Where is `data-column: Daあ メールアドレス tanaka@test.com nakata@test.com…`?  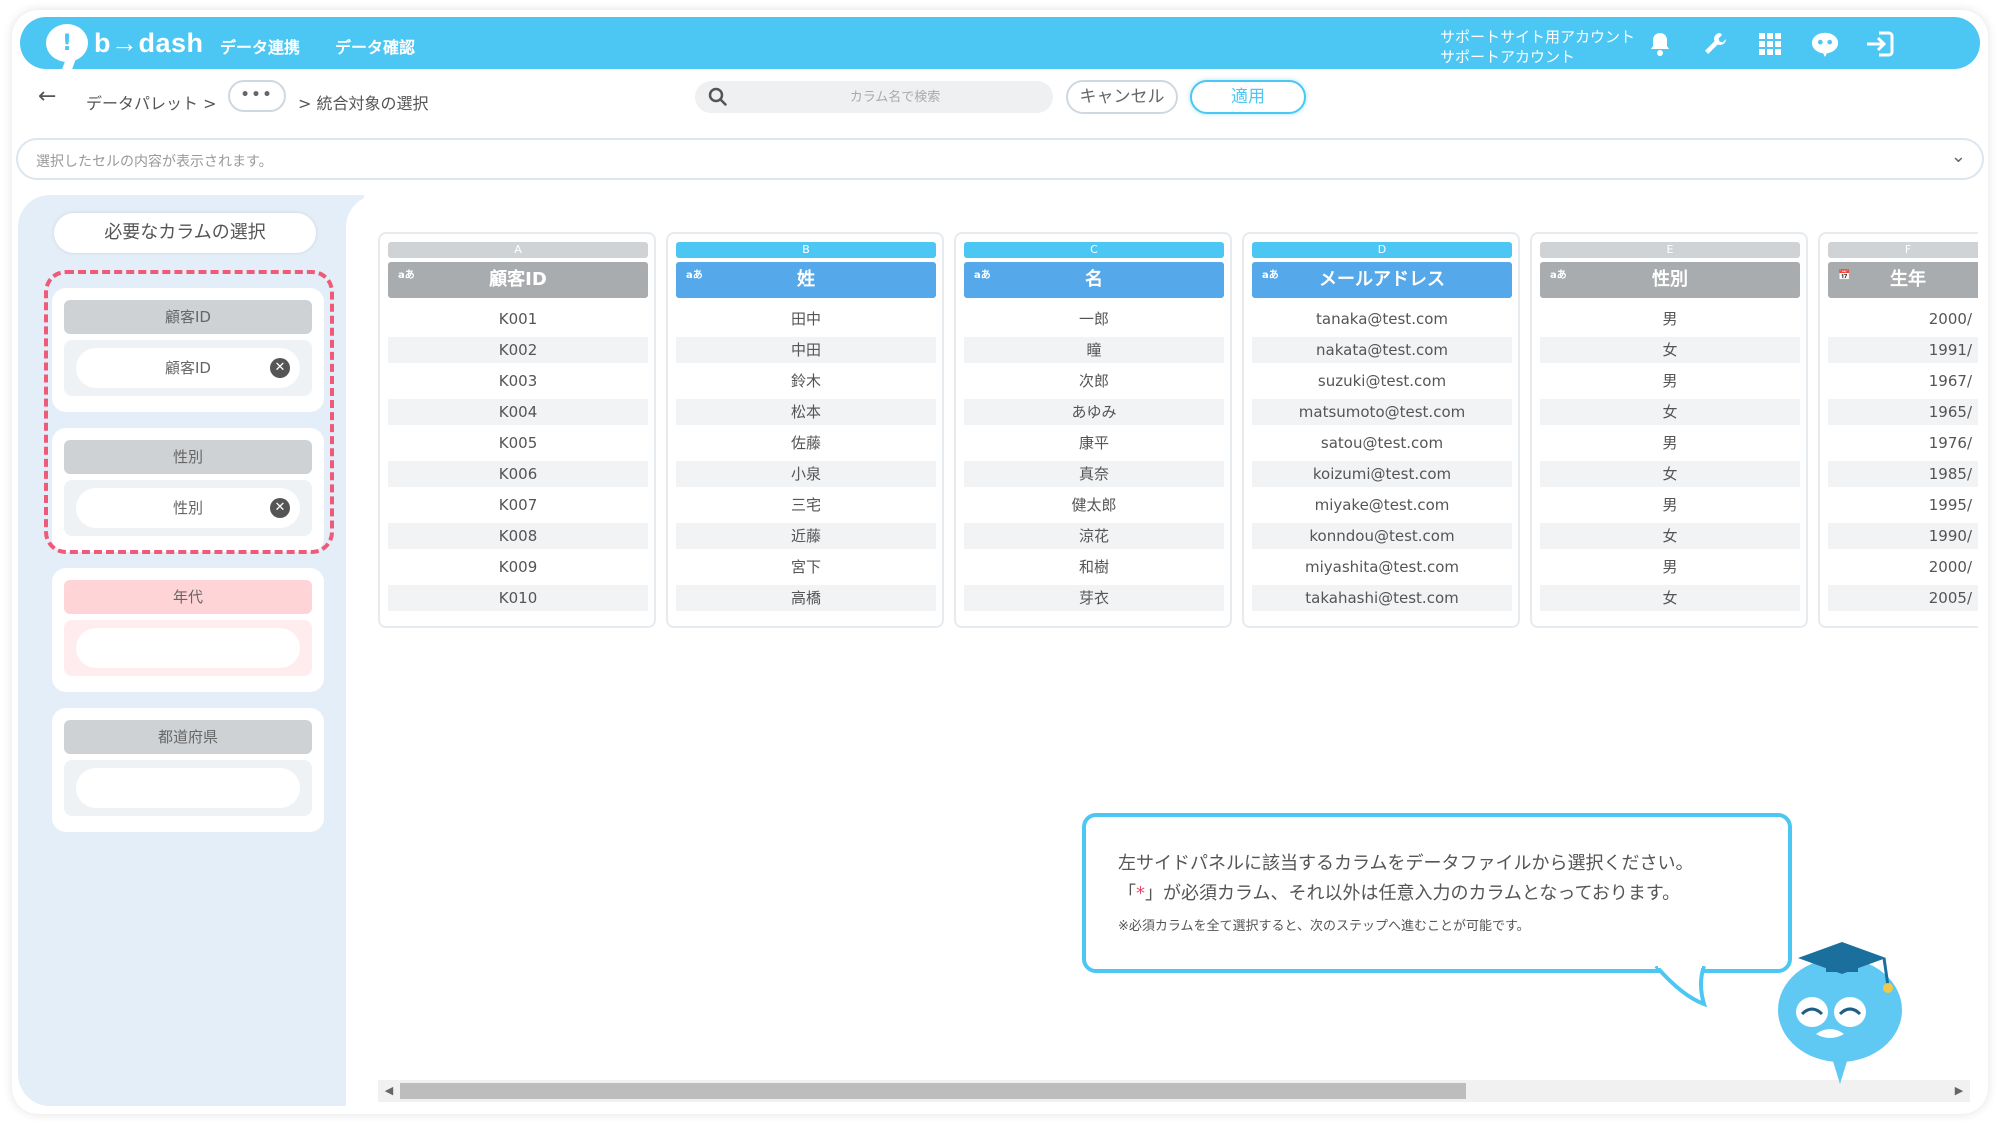 data-column: Daあ メールアドレス tanaka@test.com nakata@test.com… is located at coordinates (1381, 430).